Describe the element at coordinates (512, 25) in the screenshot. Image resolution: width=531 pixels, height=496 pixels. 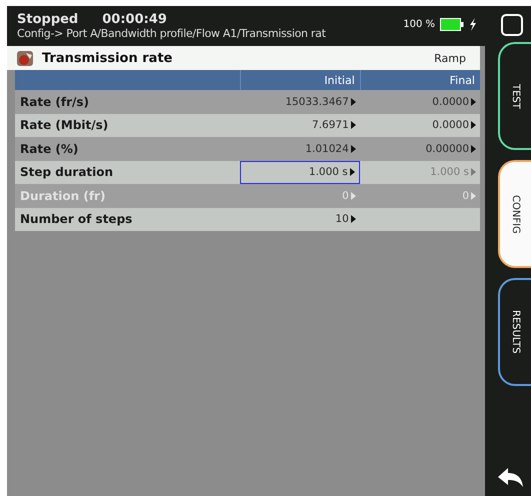
I see `square-icon` at that location.